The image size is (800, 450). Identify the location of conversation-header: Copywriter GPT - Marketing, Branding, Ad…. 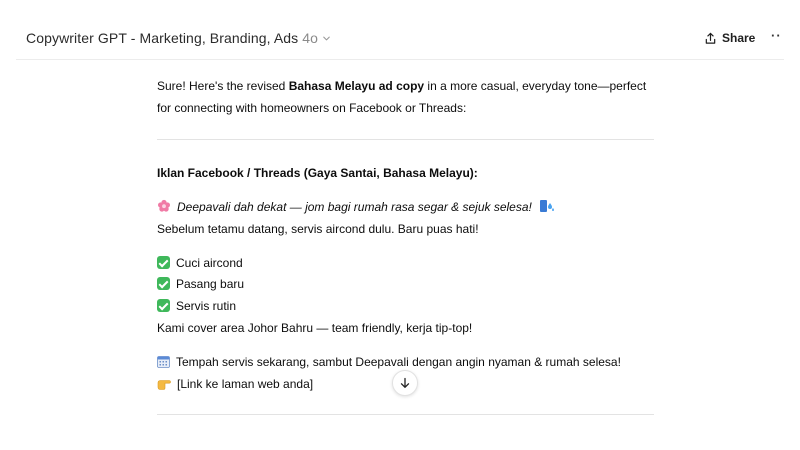
(400, 30).